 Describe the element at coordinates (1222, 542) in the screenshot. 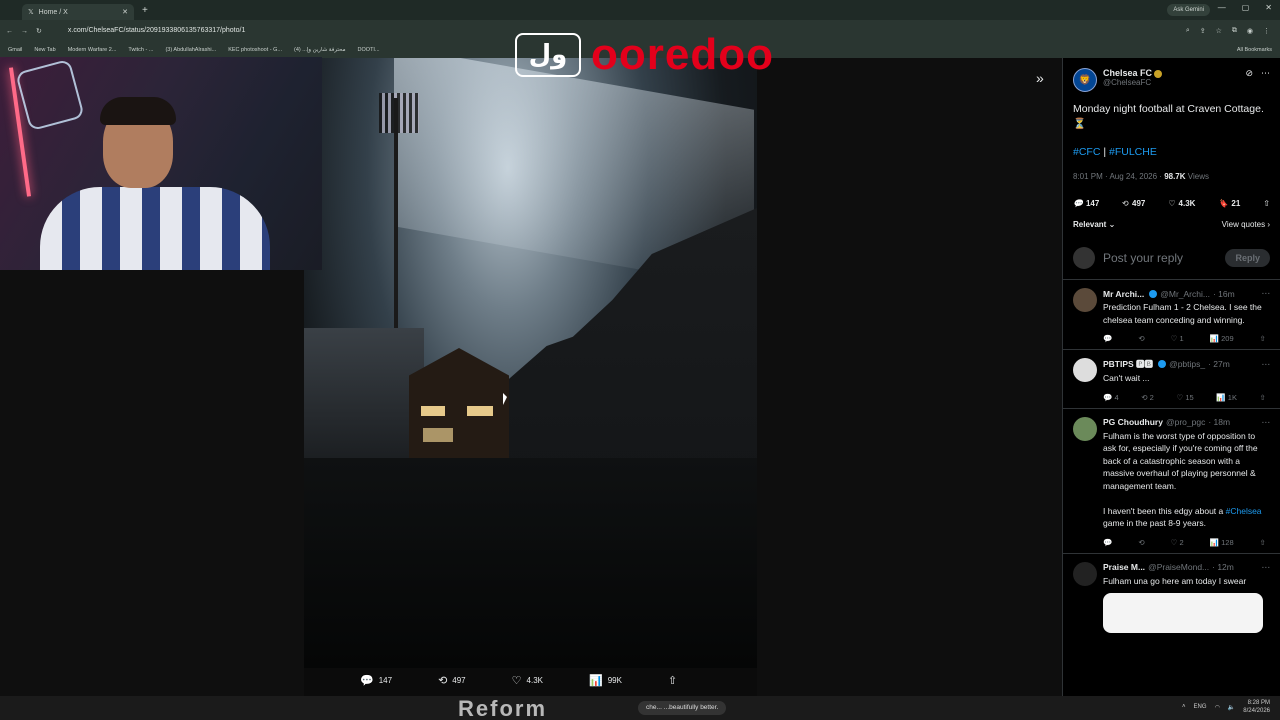

I see `views-action: 📊 128` at that location.